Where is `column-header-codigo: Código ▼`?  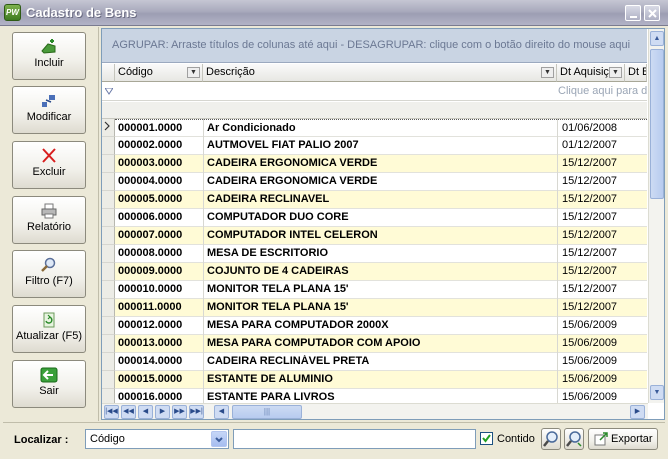
column-header-codigo: Código ▼ is located at coordinates (159, 73).